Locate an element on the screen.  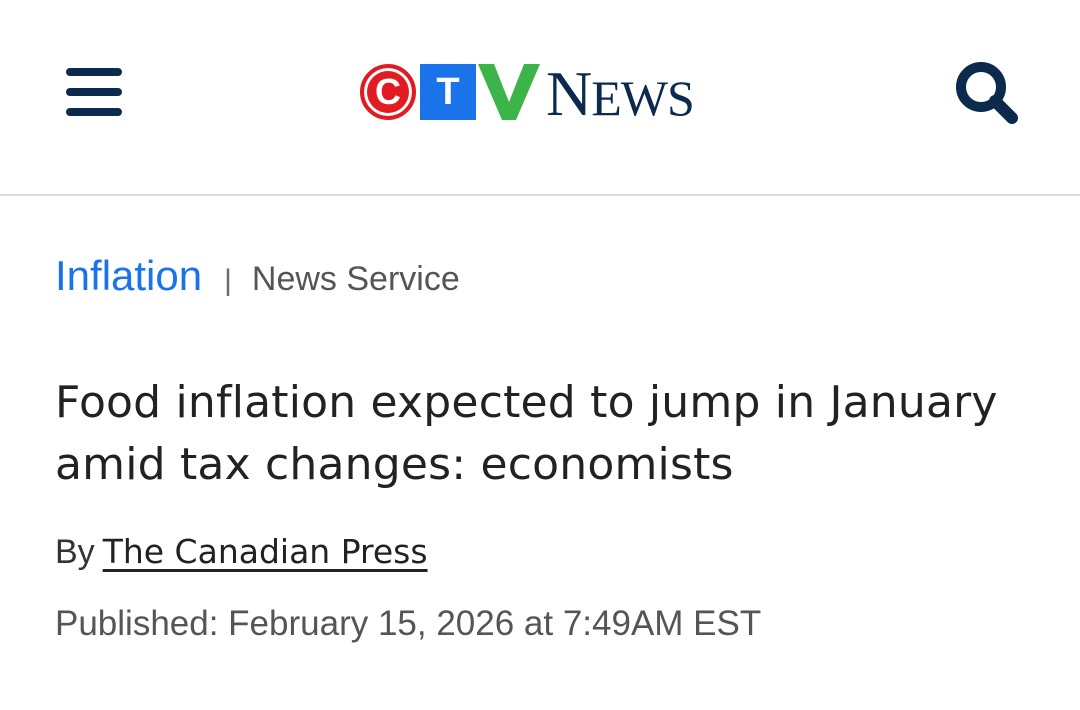
hamburger-menu-icon is located at coordinates (94, 92).